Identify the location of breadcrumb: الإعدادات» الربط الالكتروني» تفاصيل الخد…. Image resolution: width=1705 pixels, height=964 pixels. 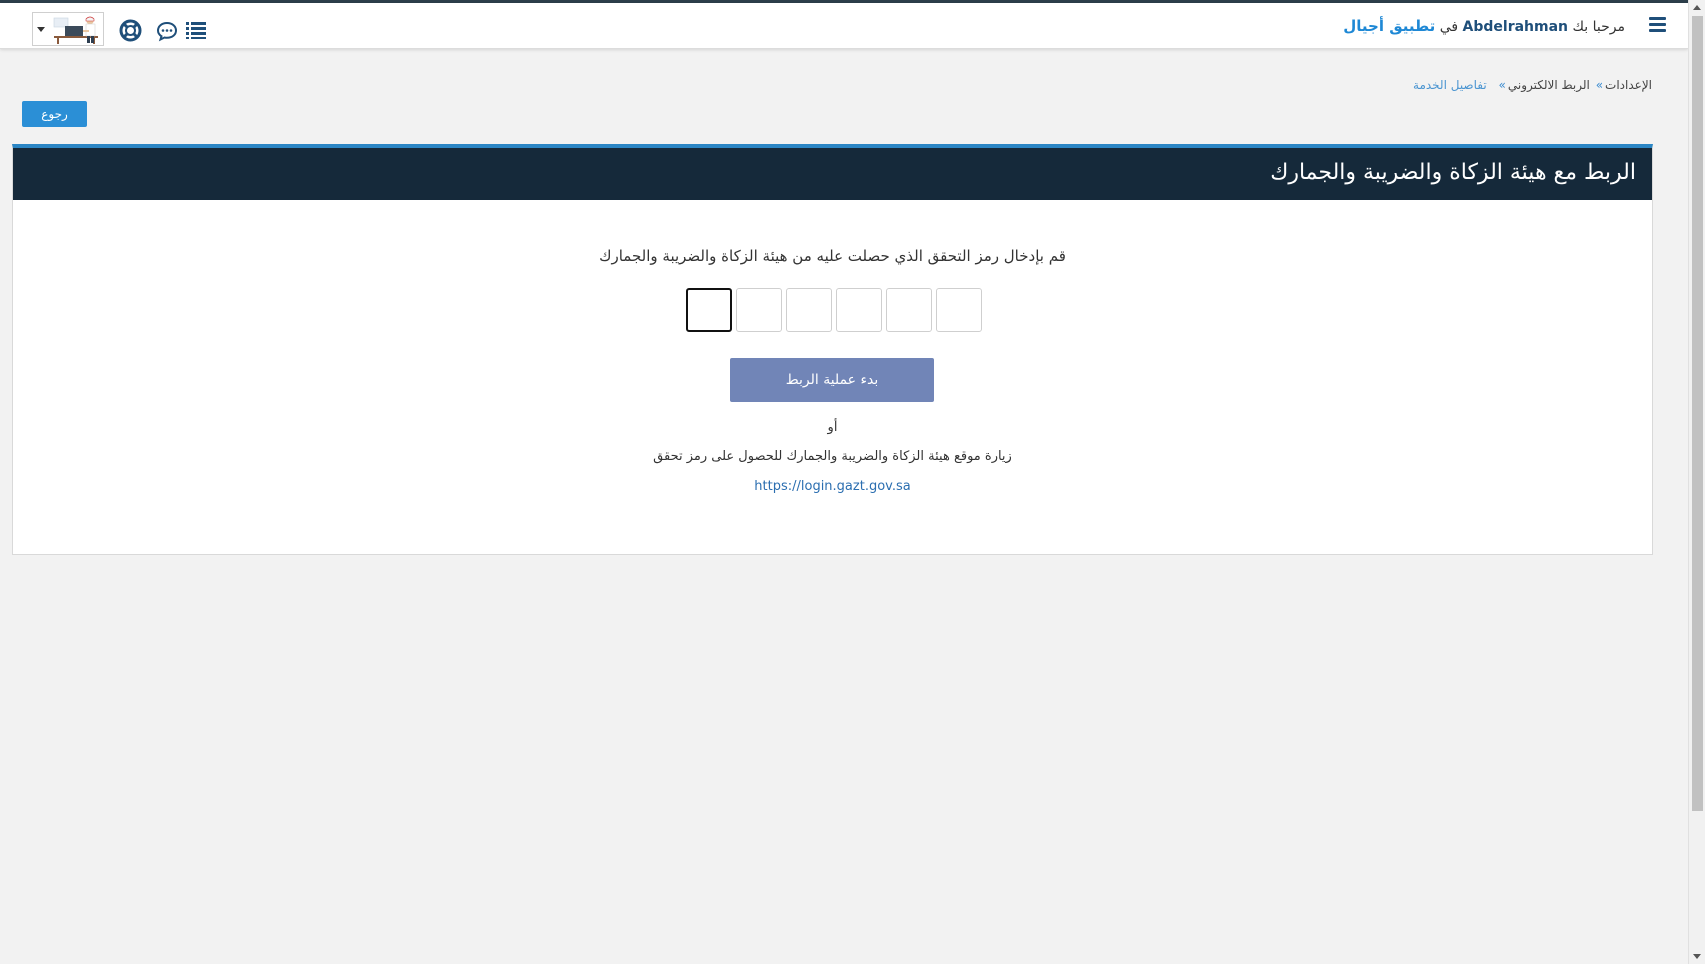
(1532, 85).